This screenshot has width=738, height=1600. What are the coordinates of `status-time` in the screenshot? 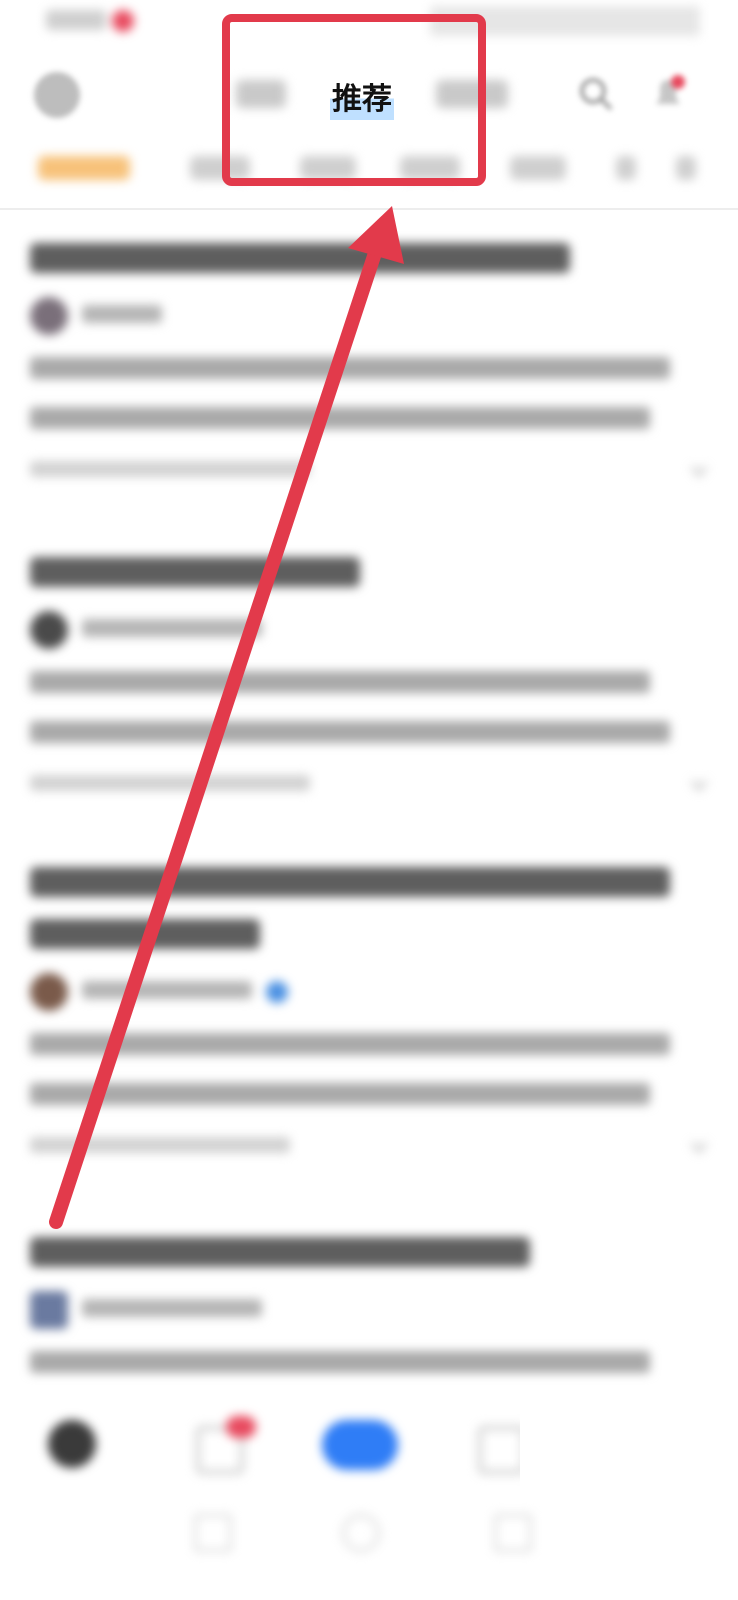 It's located at (76, 20).